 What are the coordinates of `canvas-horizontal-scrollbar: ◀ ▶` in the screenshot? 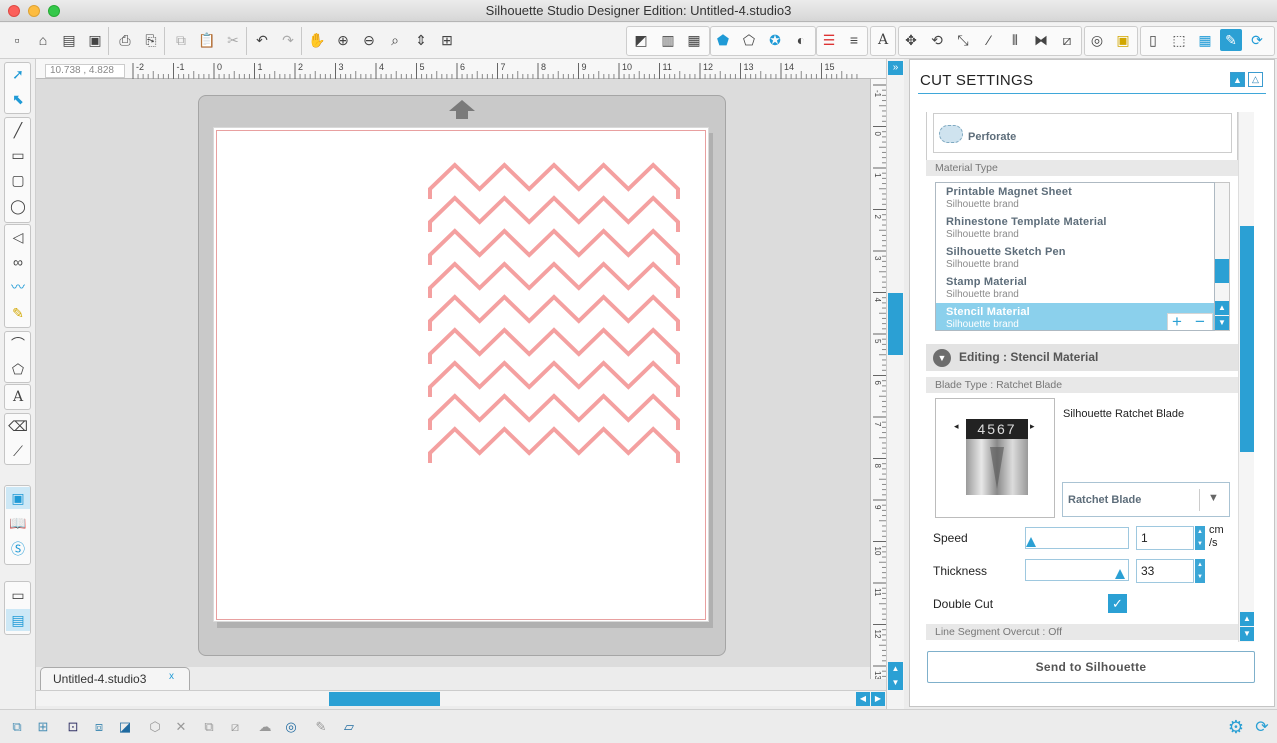 It's located at (461, 698).